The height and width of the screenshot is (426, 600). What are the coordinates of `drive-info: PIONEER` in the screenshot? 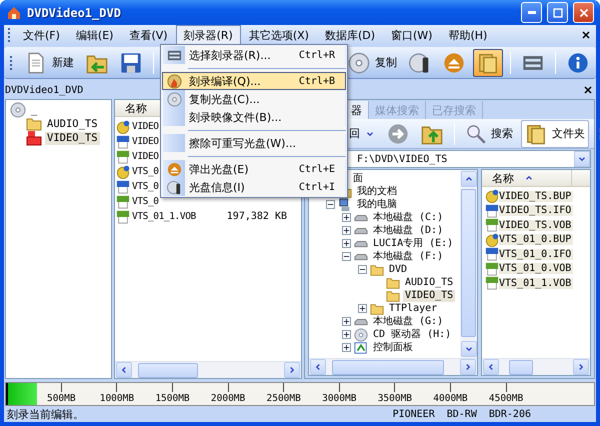 It's located at (413, 414).